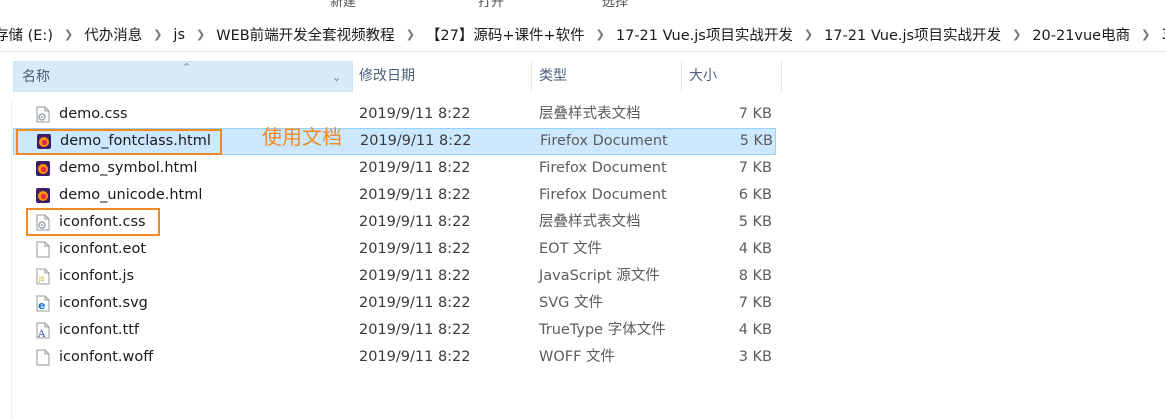 The height and width of the screenshot is (419, 1165). Describe the element at coordinates (31, 34) in the screenshot. I see `breadcrumb-drive: 存储 (E:)` at that location.